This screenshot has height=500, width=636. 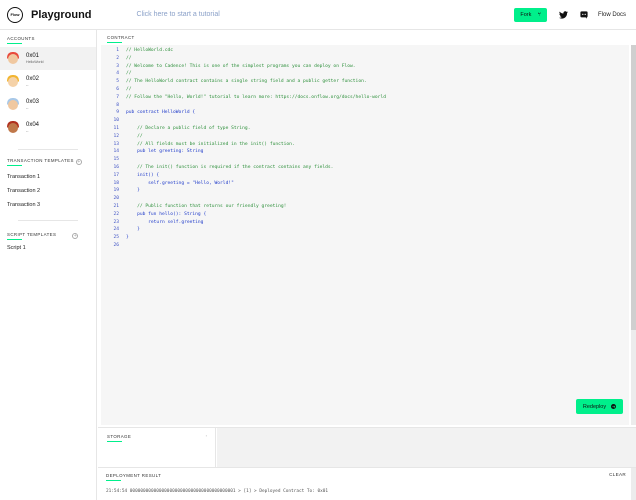 I want to click on flow-logo: Flow, so click(x=15, y=14).